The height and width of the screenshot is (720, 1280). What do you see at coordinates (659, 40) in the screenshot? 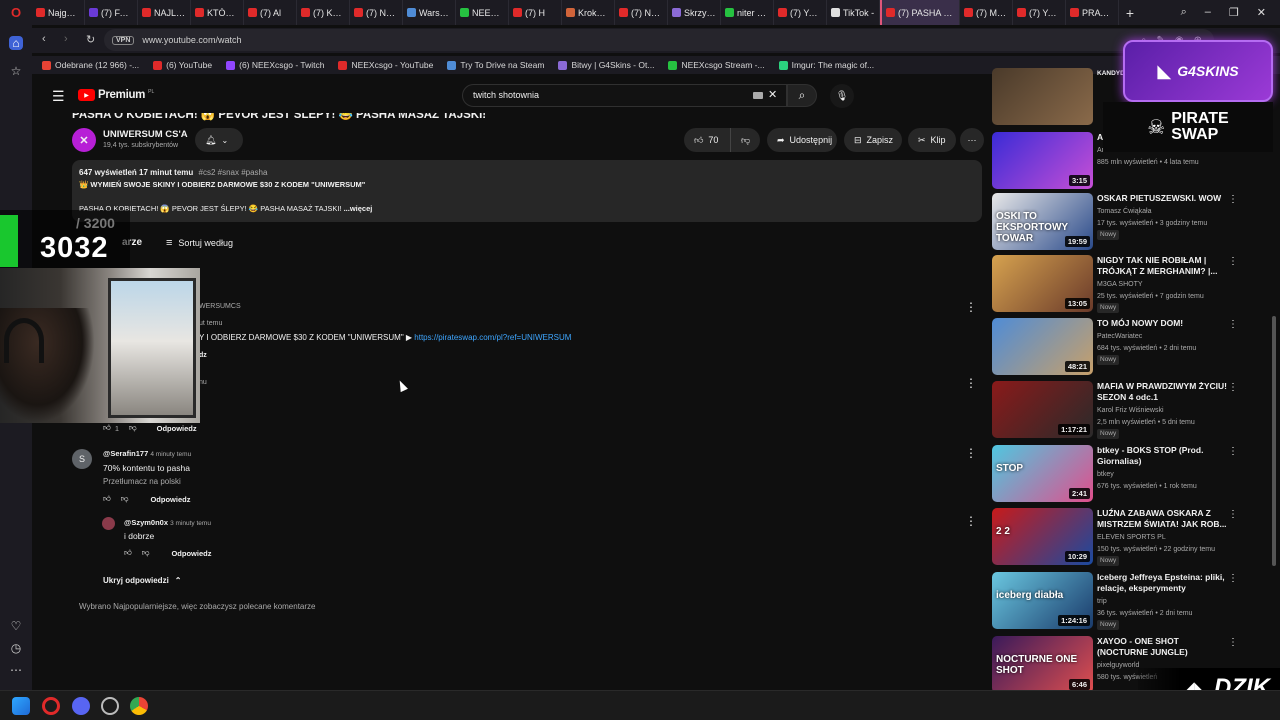
I see `address-field: VPN www.youtube.com/watch ⌕ ✎ ◉ ⊕` at bounding box center [659, 40].